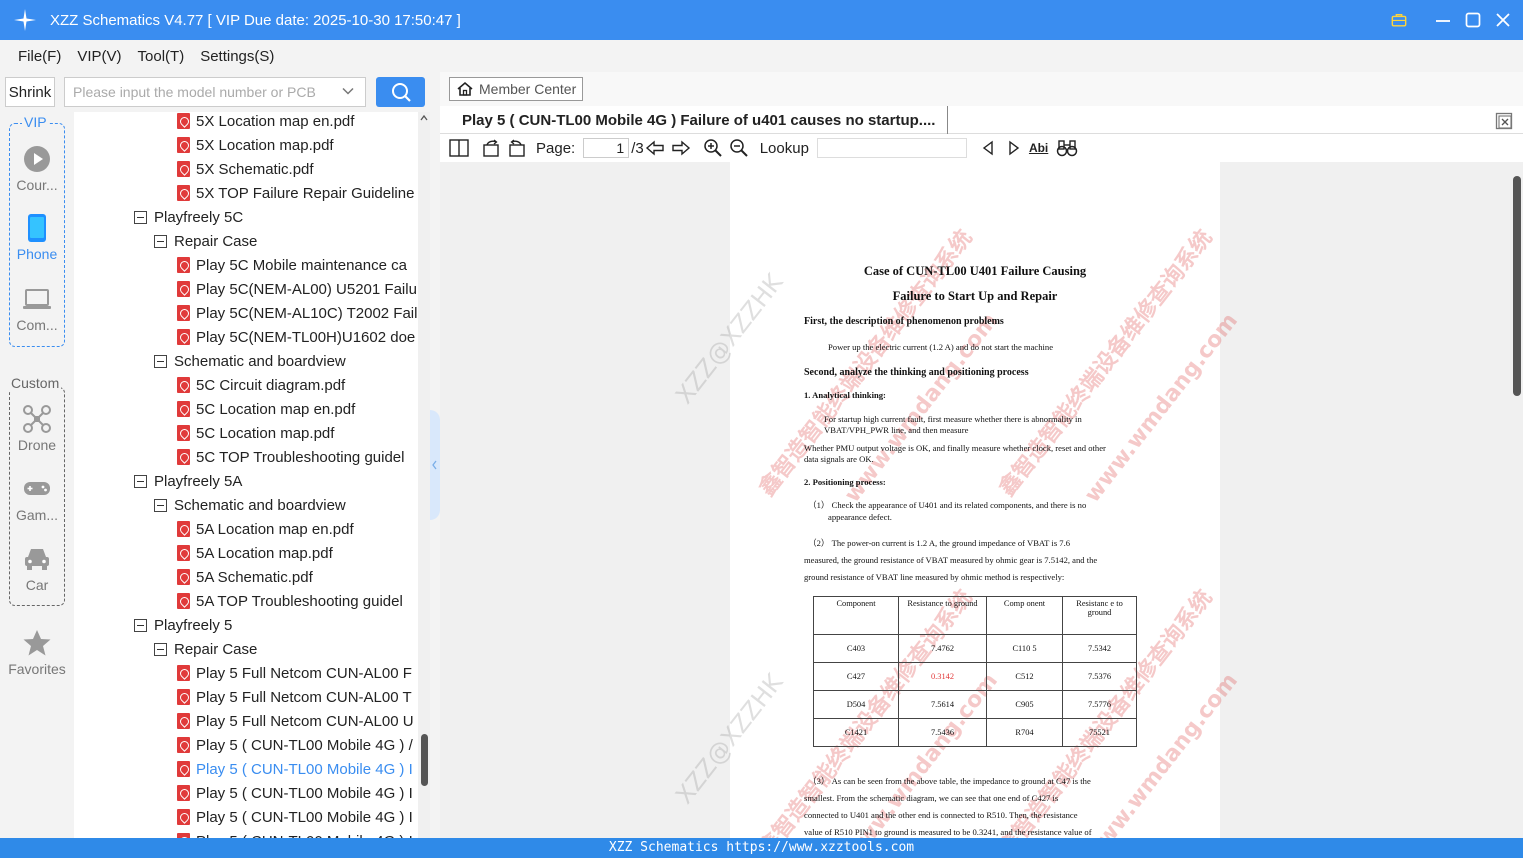  What do you see at coordinates (295, 193) in the screenshot?
I see `tree-item-pdf: 5X TOP Failure Repair Guideline` at bounding box center [295, 193].